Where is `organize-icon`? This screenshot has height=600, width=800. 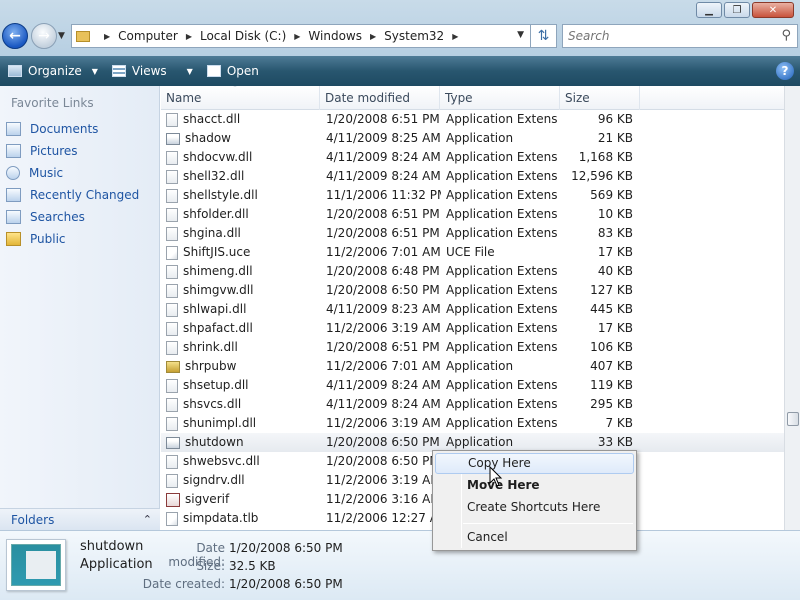
organize-icon is located at coordinates (15, 71).